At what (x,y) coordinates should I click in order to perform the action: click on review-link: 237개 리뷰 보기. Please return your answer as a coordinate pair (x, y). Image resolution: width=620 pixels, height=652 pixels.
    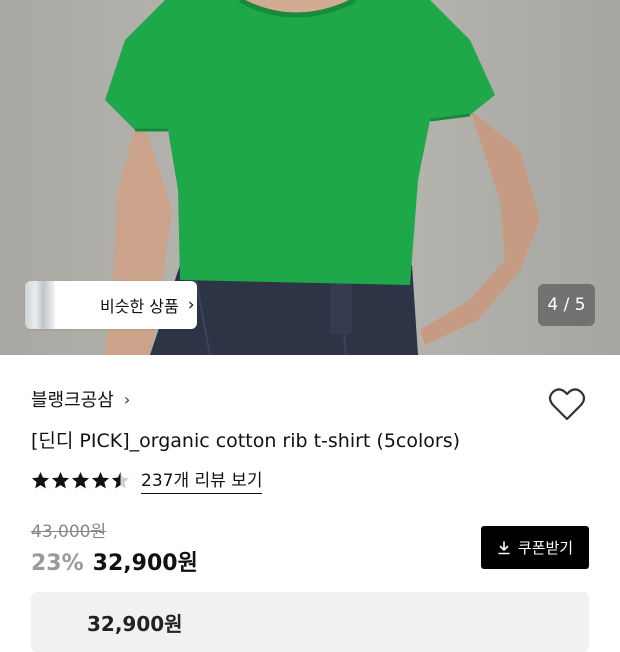
    Looking at the image, I should click on (202, 480).